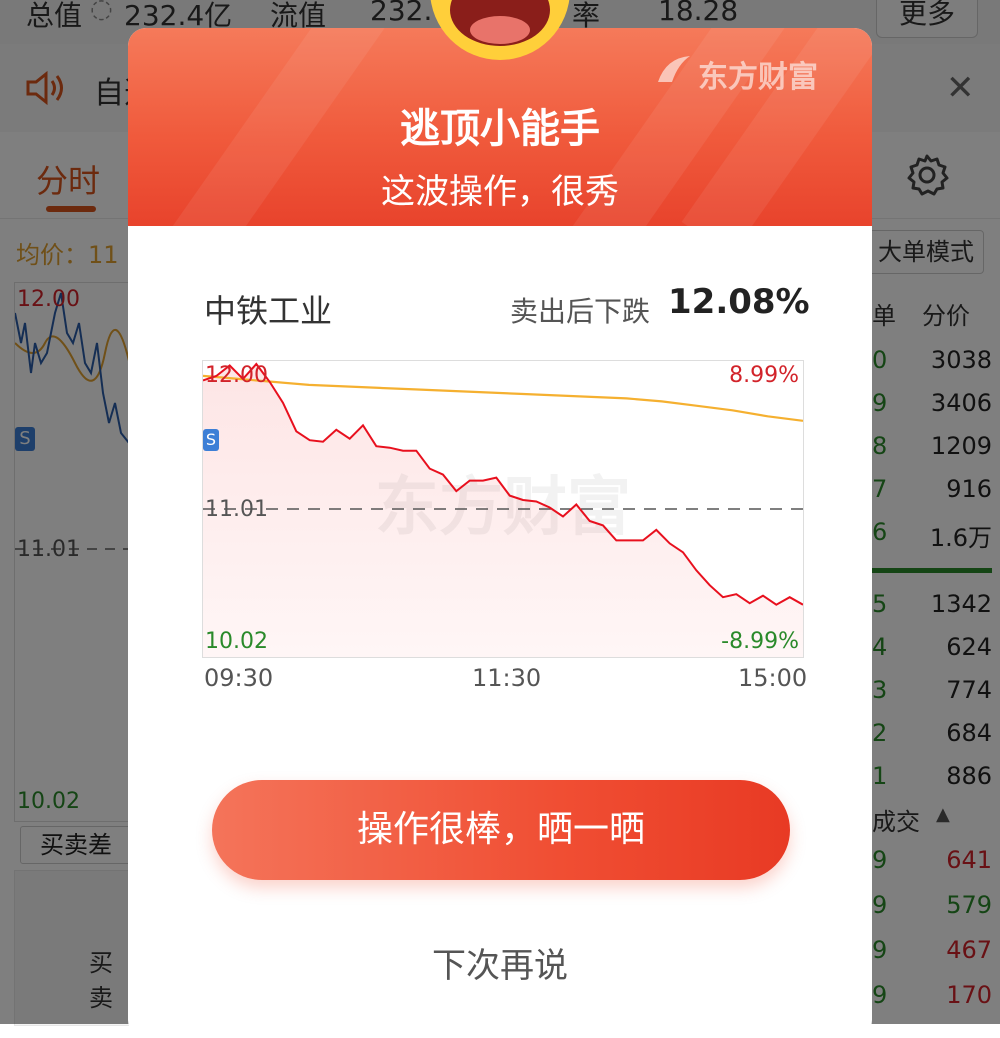 The width and height of the screenshot is (1000, 1038). I want to click on avg-price-line, so click(503, 398).